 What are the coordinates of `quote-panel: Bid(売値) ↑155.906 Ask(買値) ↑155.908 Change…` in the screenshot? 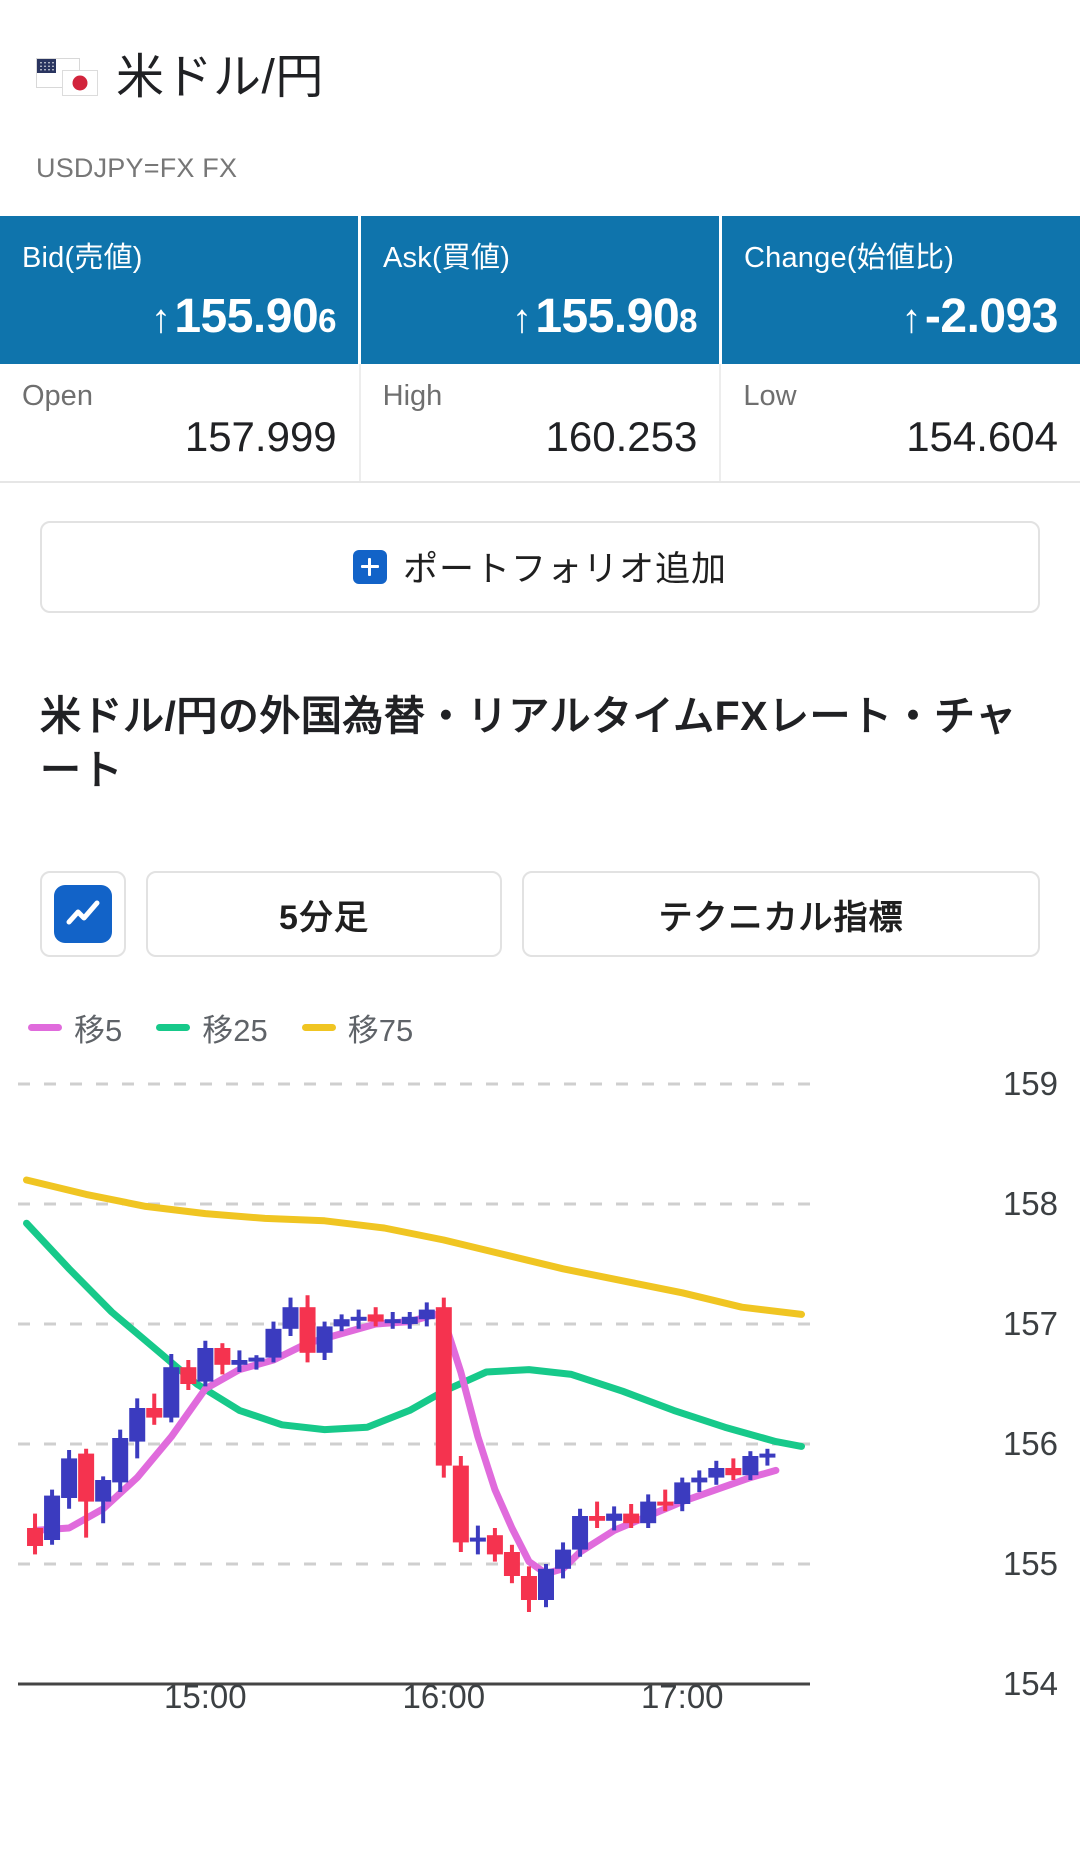 It's located at (540, 349).